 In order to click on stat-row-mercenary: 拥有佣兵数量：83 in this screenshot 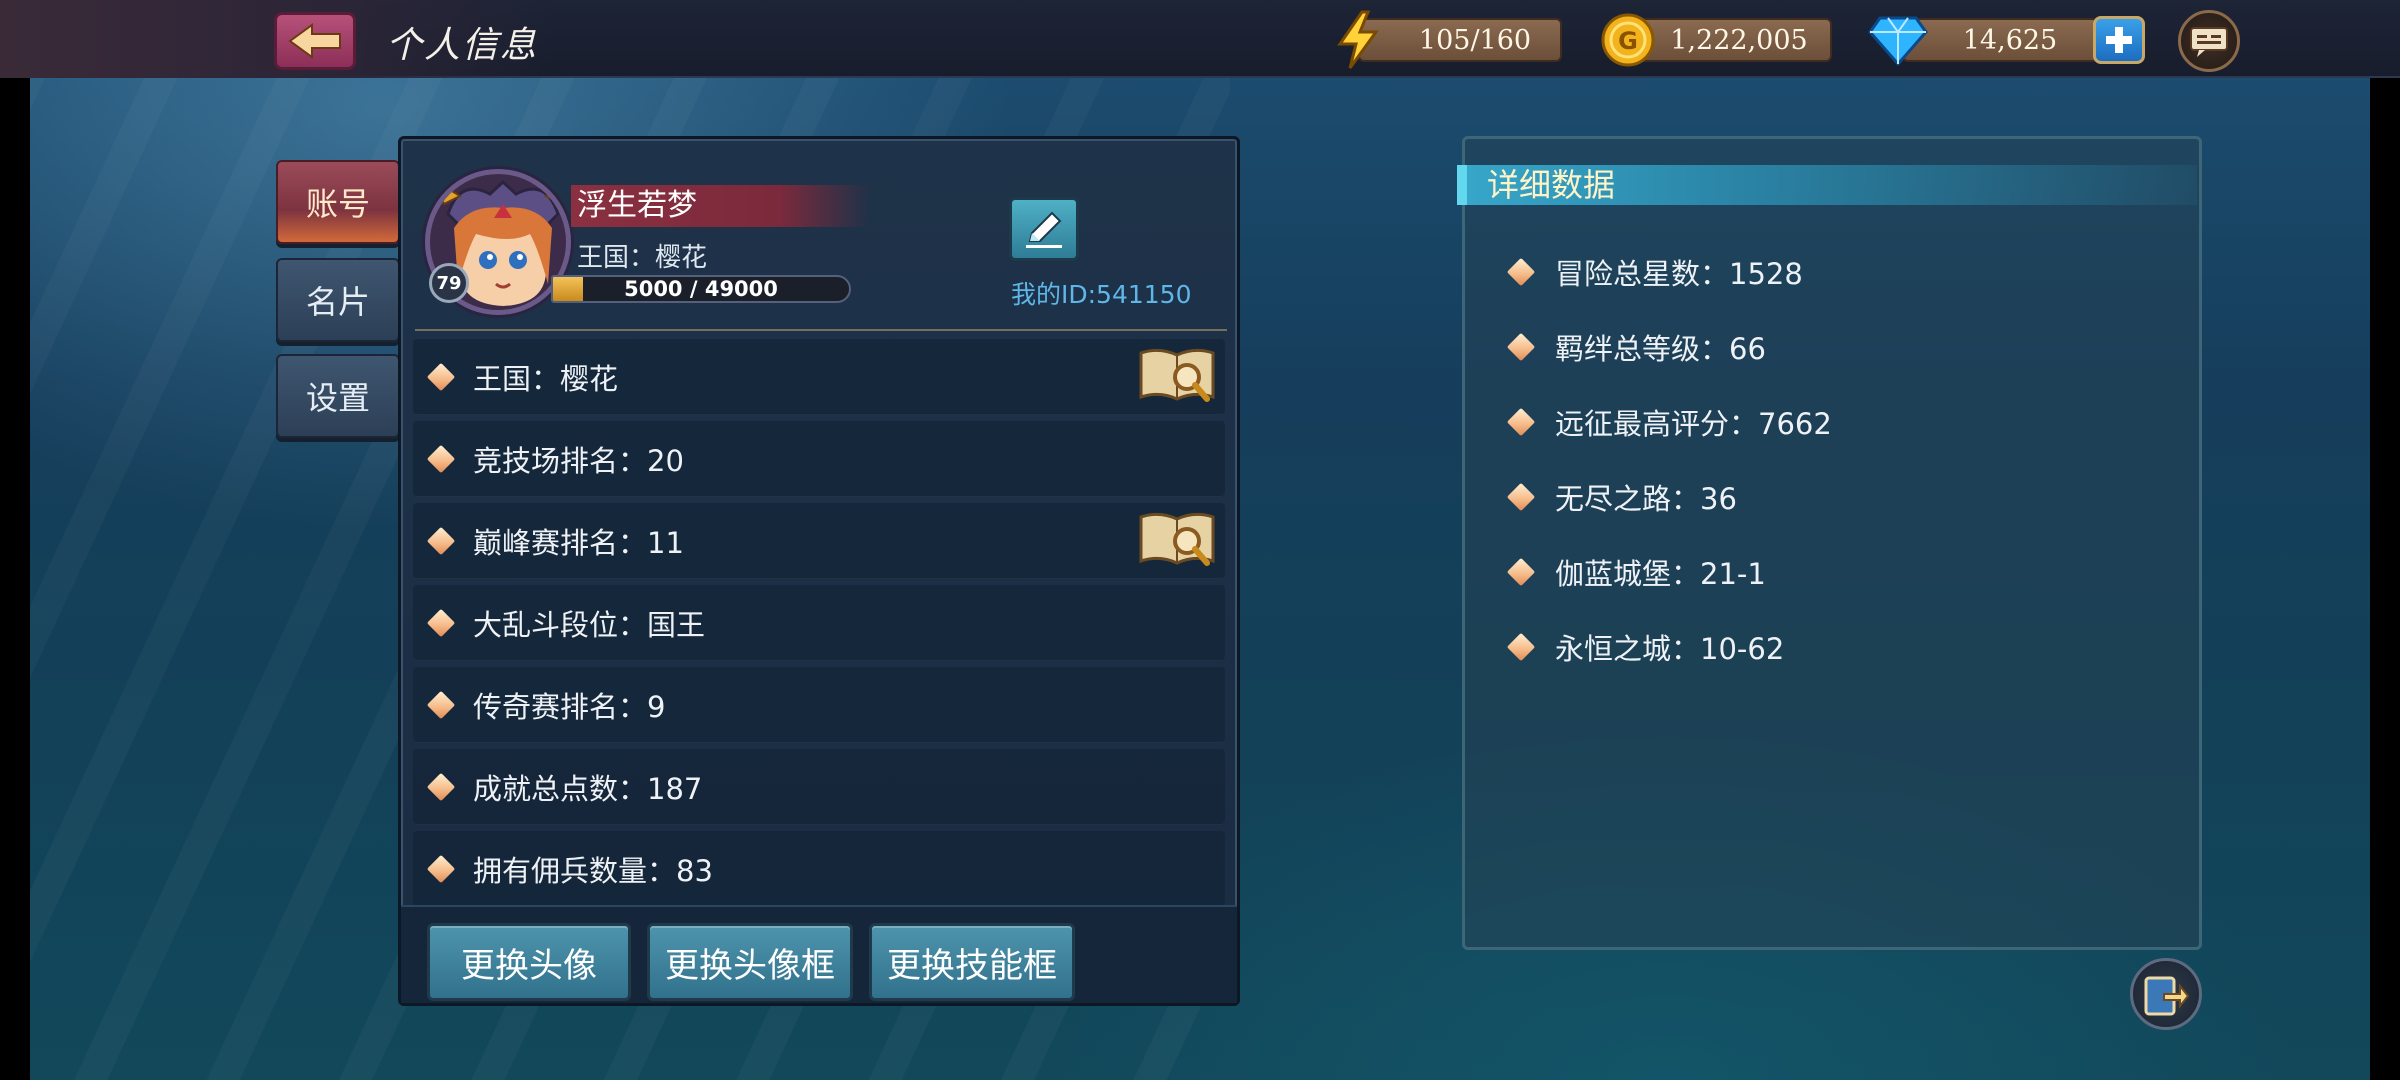, I will do `click(819, 869)`.